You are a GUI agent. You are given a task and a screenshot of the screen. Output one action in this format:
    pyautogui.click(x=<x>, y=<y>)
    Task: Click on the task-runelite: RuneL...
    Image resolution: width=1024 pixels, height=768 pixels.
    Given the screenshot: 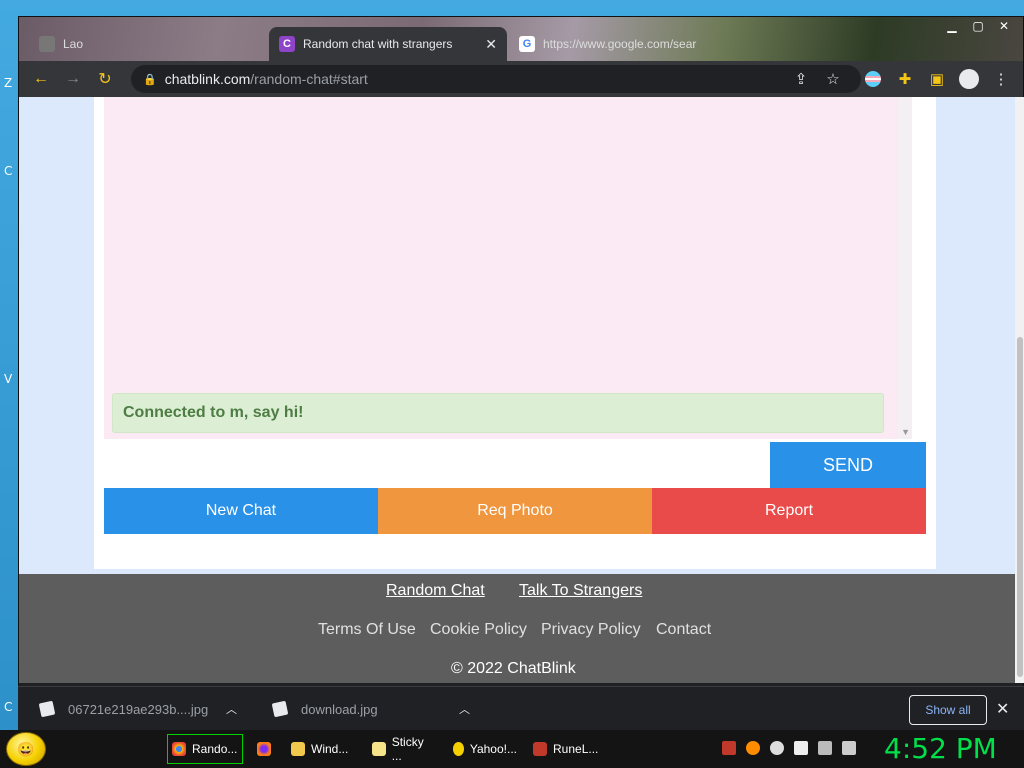 What is the action you would take?
    pyautogui.click(x=566, y=749)
    